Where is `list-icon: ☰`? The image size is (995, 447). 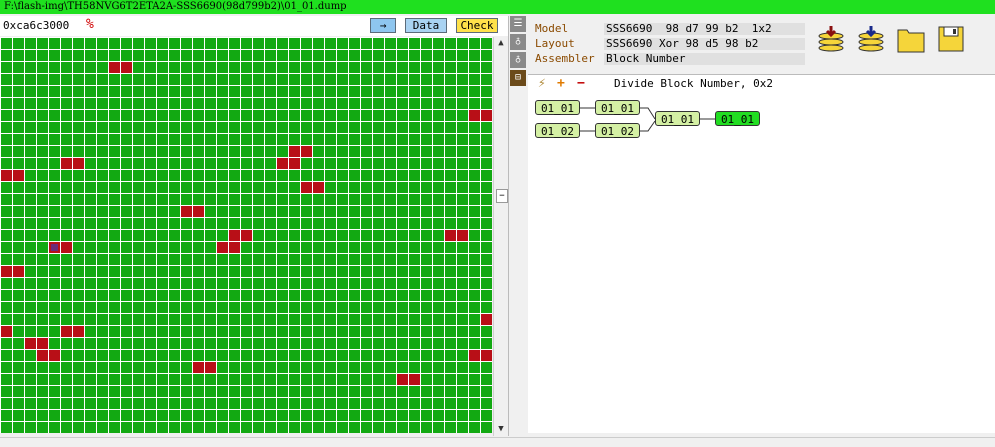 list-icon: ☰ is located at coordinates (518, 24).